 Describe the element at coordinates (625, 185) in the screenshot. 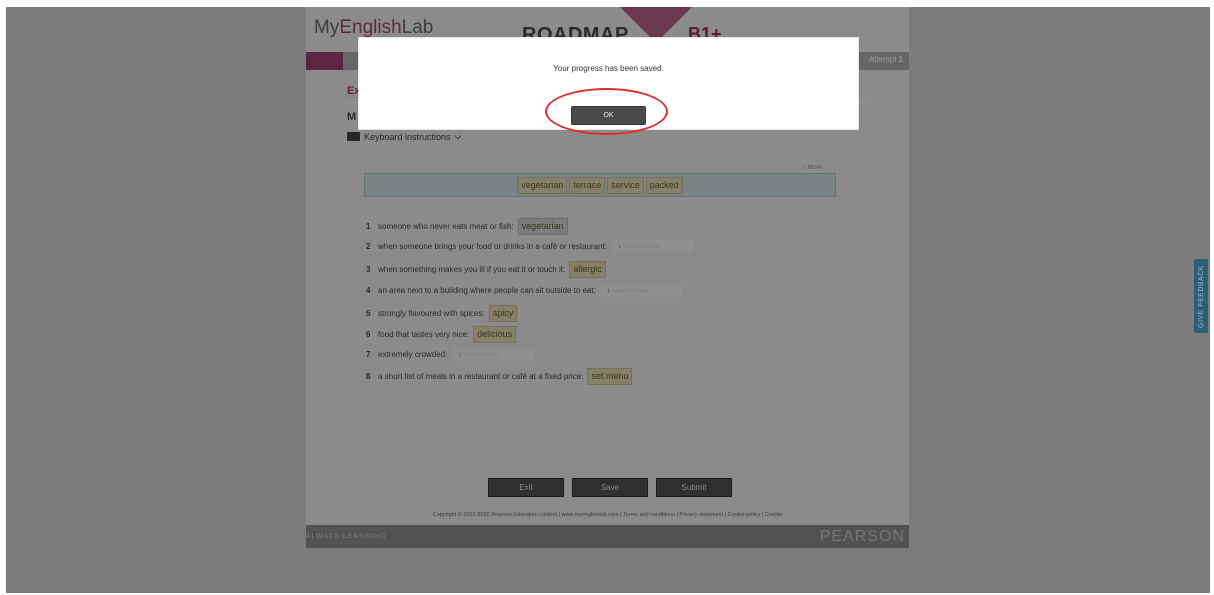

I see `word-chip: service` at that location.